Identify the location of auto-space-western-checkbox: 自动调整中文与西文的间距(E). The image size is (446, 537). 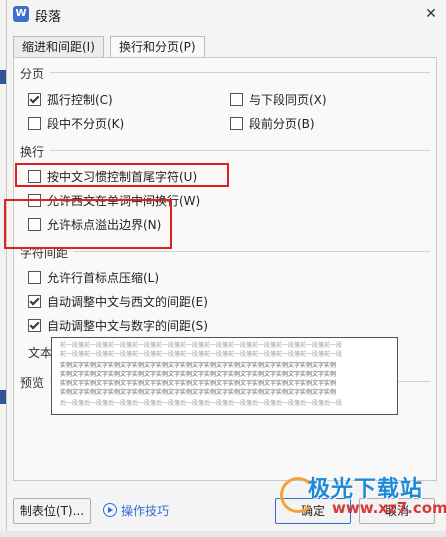
(118, 301).